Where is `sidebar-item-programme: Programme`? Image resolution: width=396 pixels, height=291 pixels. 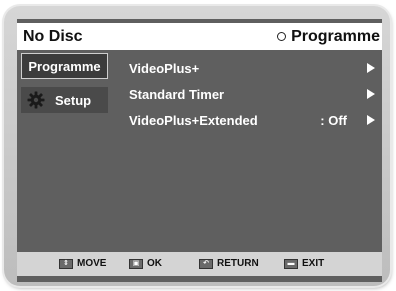 sidebar-item-programme: Programme is located at coordinates (64, 66).